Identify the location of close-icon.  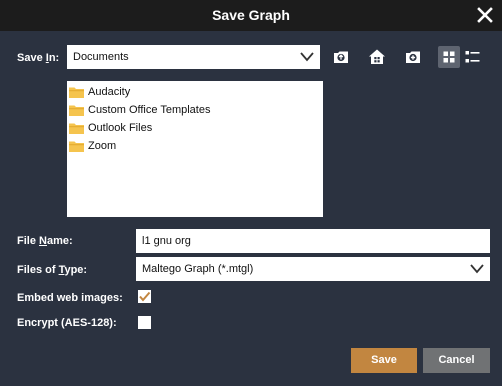
(485, 15).